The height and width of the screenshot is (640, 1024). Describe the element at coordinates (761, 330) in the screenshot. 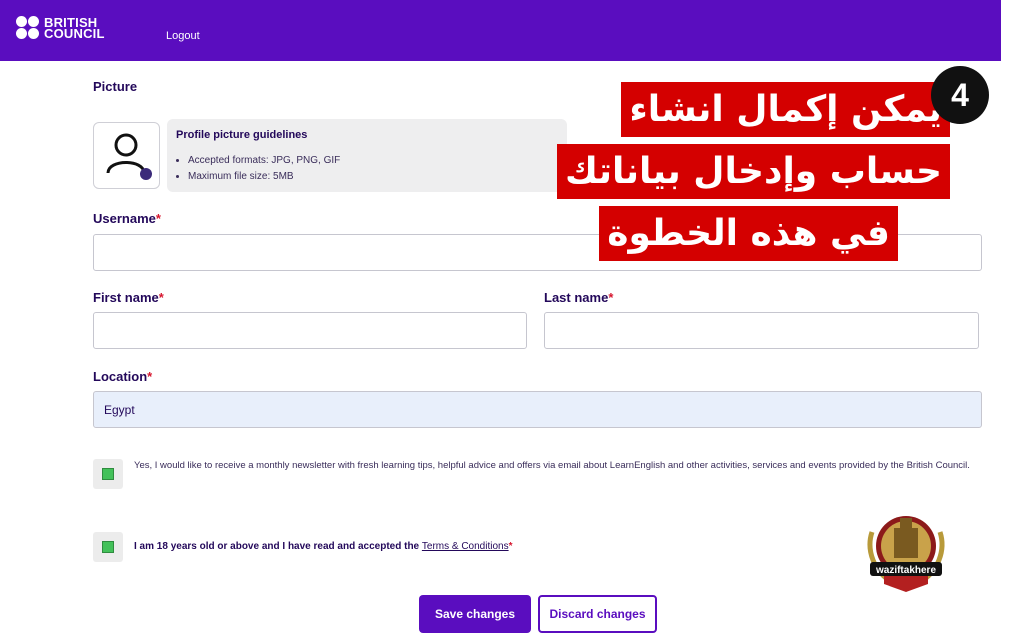

I see `last-name-input` at that location.